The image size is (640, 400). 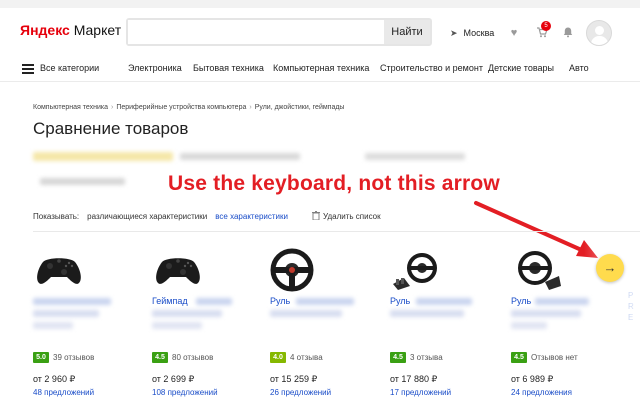 What do you see at coordinates (414, 379) in the screenshot?
I see `product-price: от 17 880 ₽` at bounding box center [414, 379].